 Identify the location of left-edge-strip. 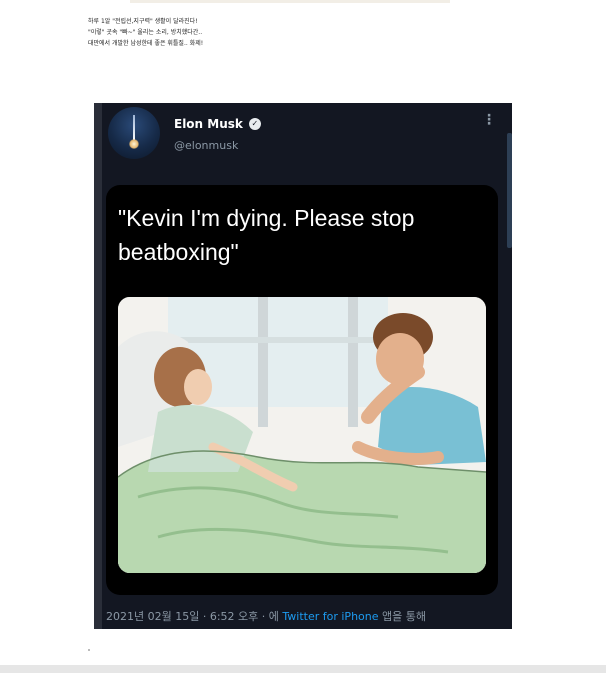
(98, 366).